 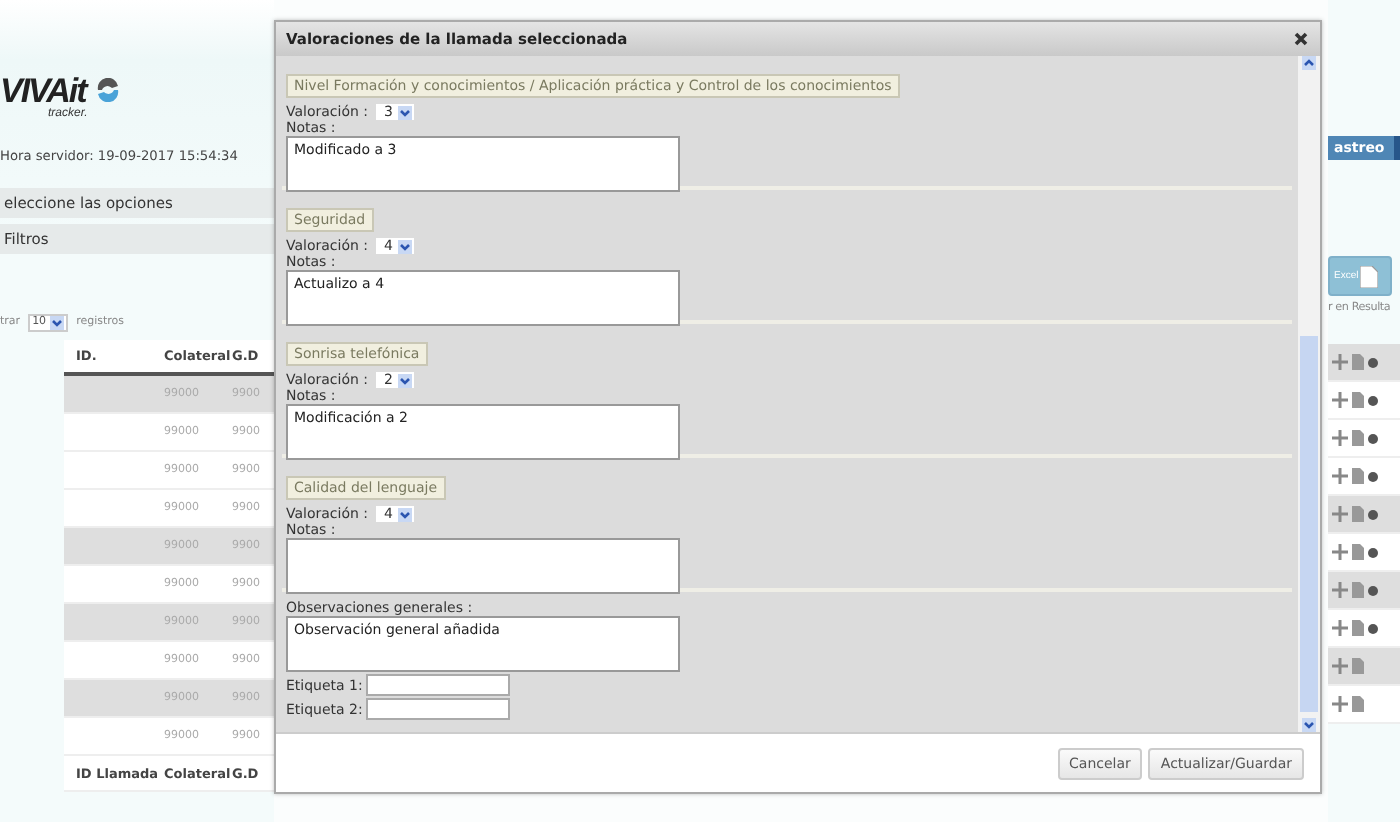 What do you see at coordinates (43, 91) in the screenshot?
I see `brand-logo: VIVAit` at bounding box center [43, 91].